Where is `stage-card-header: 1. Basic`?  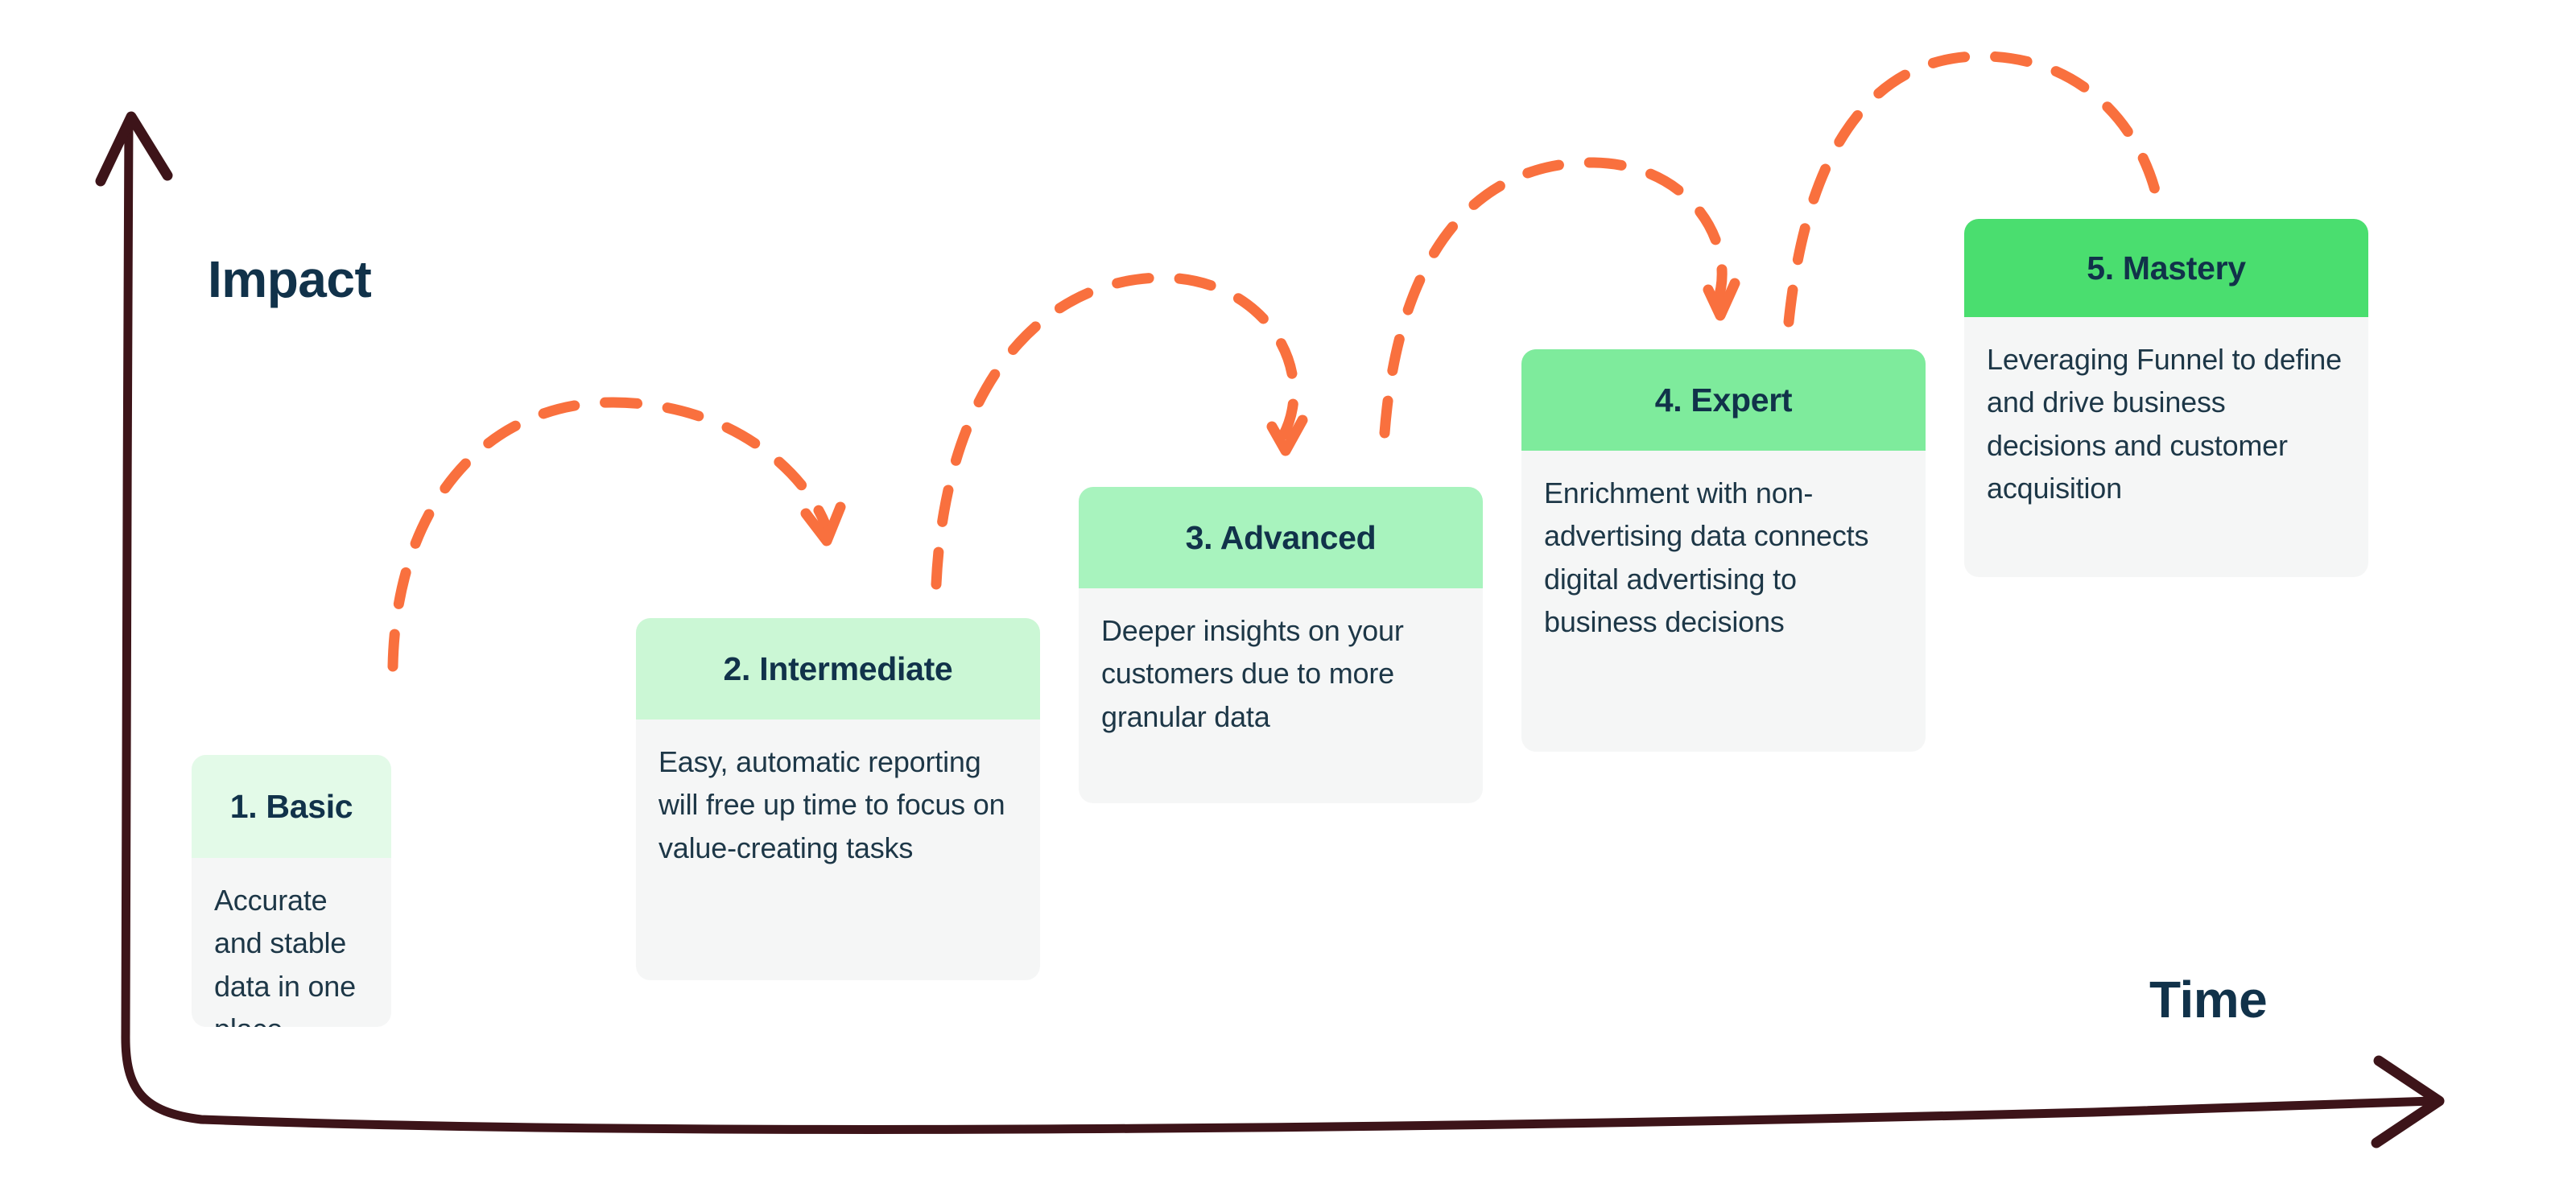 stage-card-header: 1. Basic is located at coordinates (291, 806).